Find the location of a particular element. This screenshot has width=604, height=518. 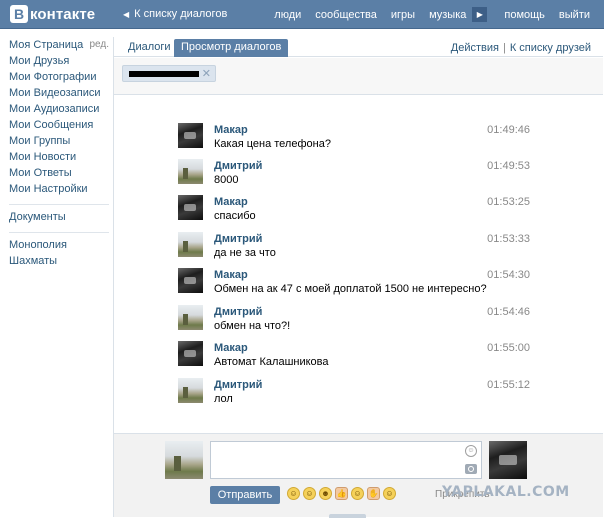

message-time: 01:49:53 is located at coordinates (508, 166).